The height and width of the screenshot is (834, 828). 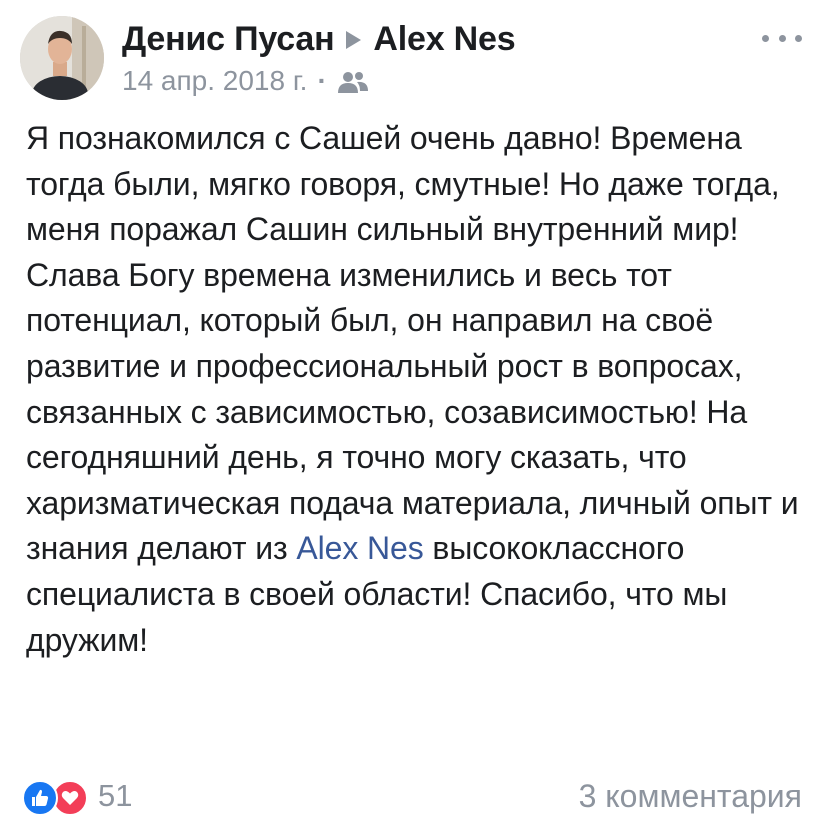 I want to click on more-options-button, so click(x=782, y=38).